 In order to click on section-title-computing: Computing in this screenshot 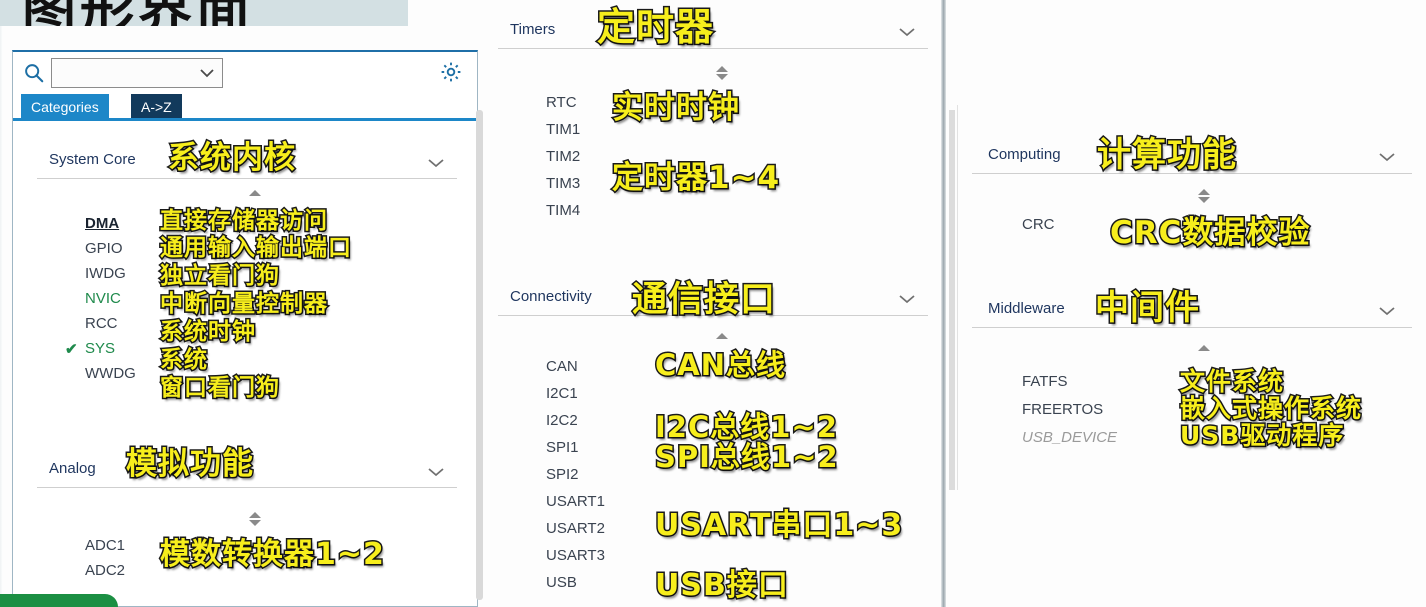, I will do `click(1024, 154)`.